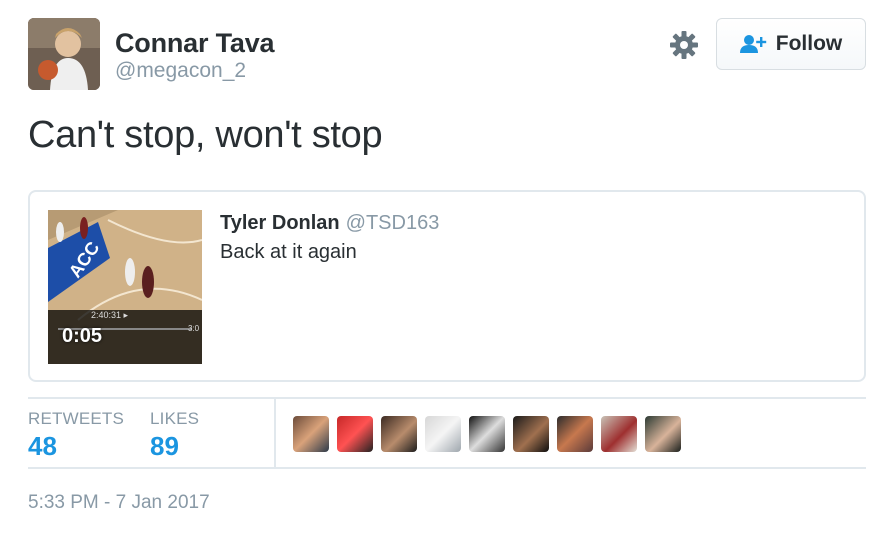 The height and width of the screenshot is (536, 886). What do you see at coordinates (64, 54) in the screenshot?
I see `user-avatar` at bounding box center [64, 54].